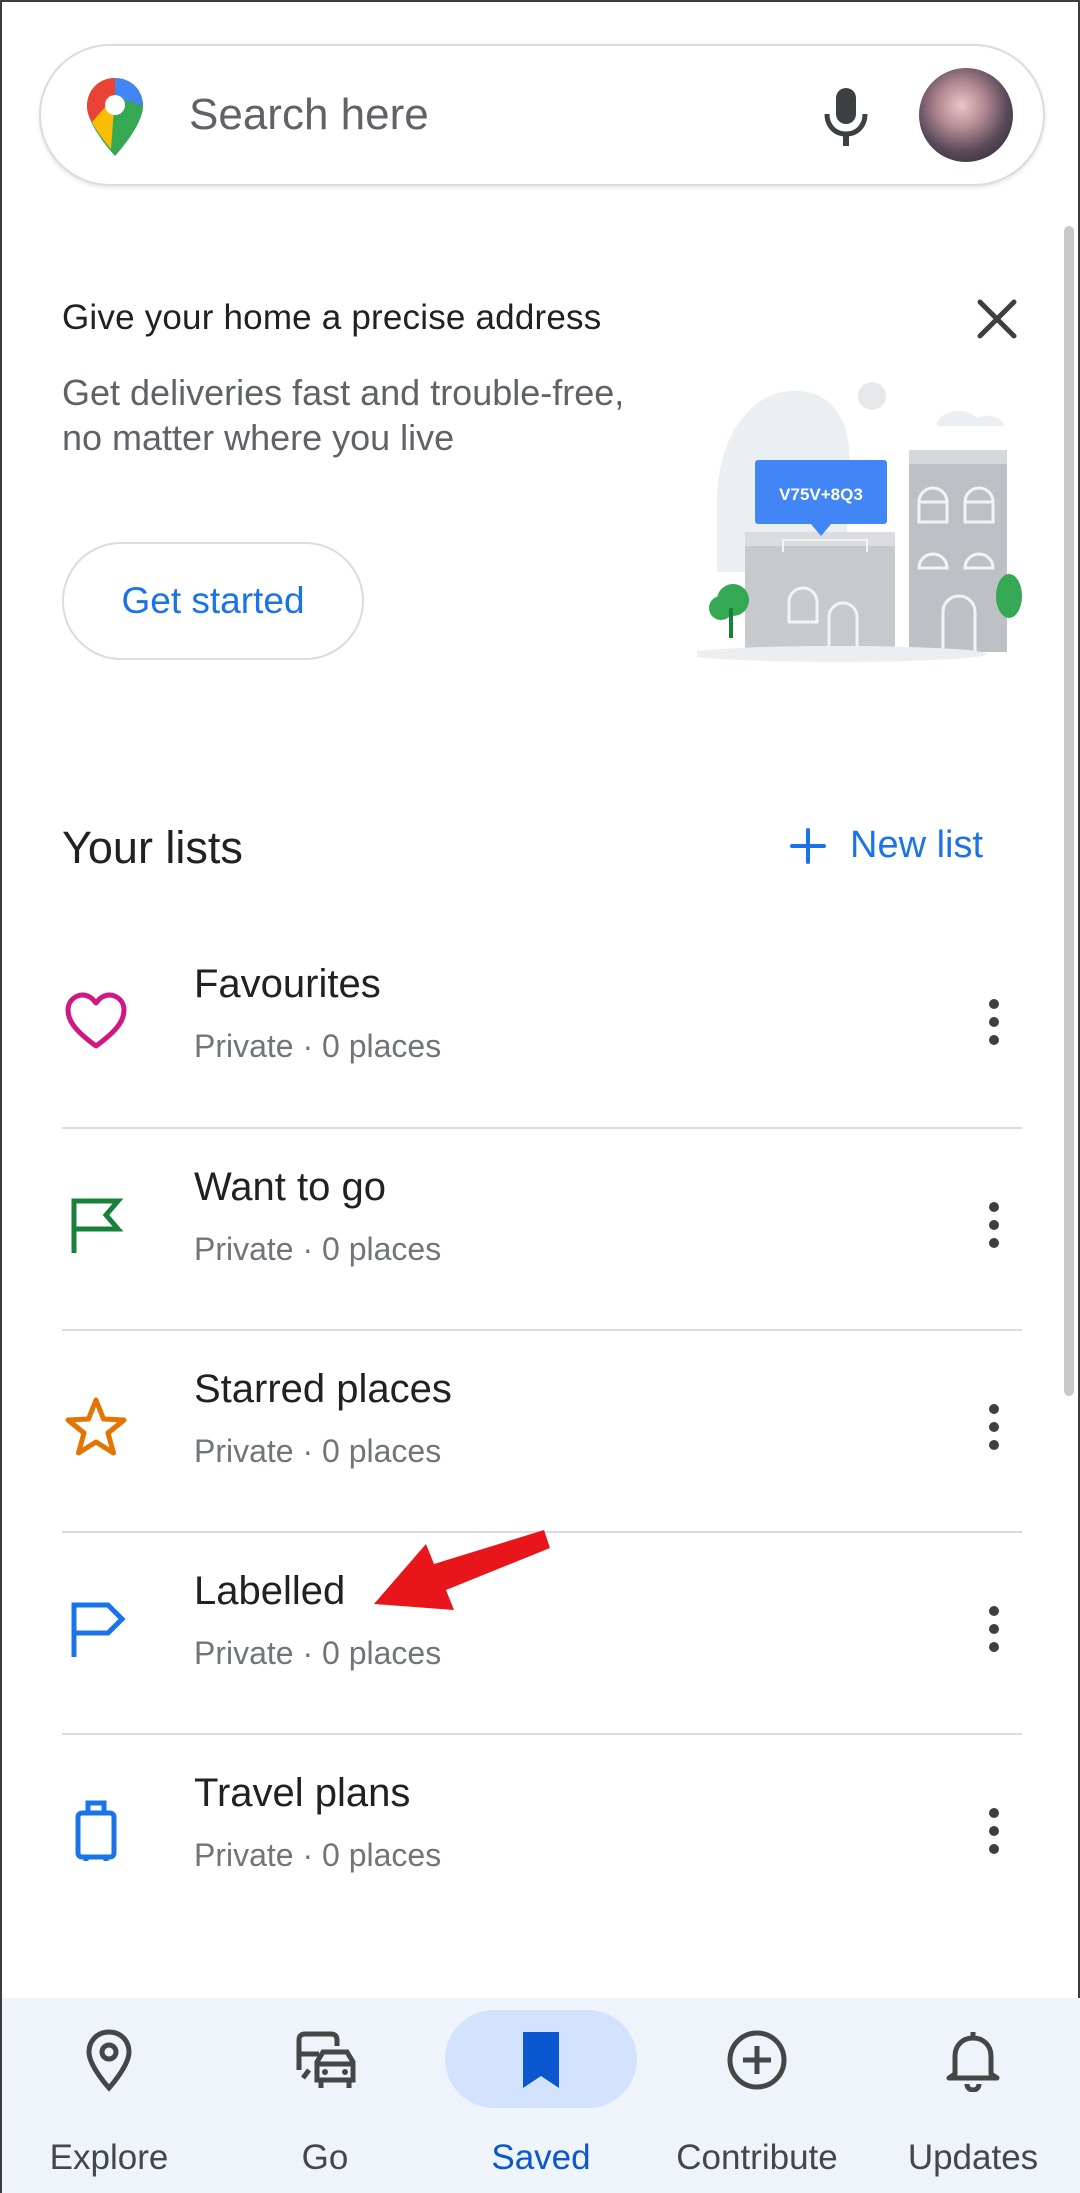  I want to click on list-item-title: Labelled, so click(270, 1591).